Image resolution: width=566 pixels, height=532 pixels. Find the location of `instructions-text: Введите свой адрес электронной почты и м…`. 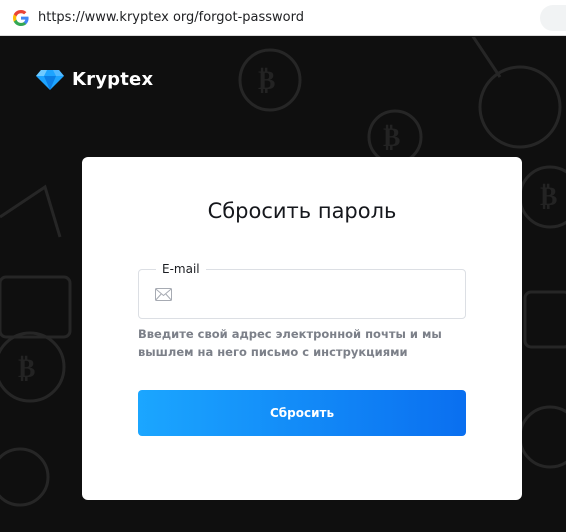

instructions-text: Введите свой адрес электронной почты и м… is located at coordinates (290, 343).